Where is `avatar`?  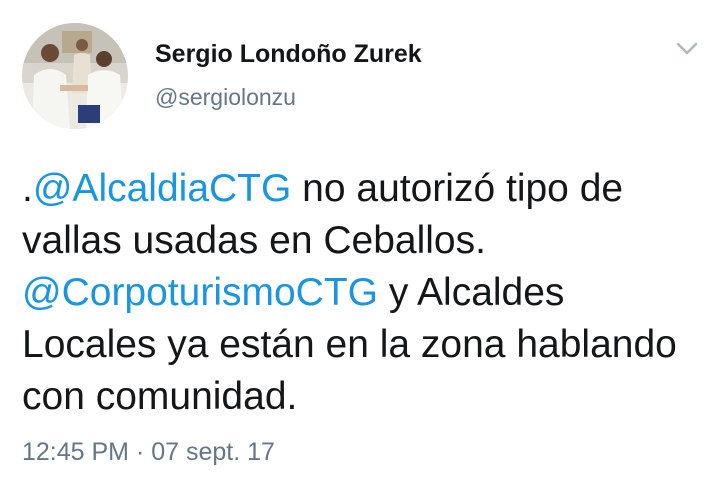
avatar is located at coordinates (75, 76).